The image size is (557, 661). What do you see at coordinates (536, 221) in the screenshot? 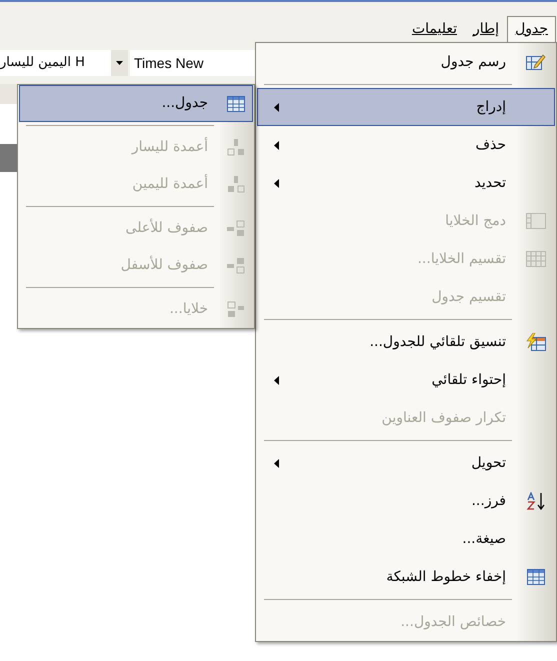
I see `merge-cells-icon` at bounding box center [536, 221].